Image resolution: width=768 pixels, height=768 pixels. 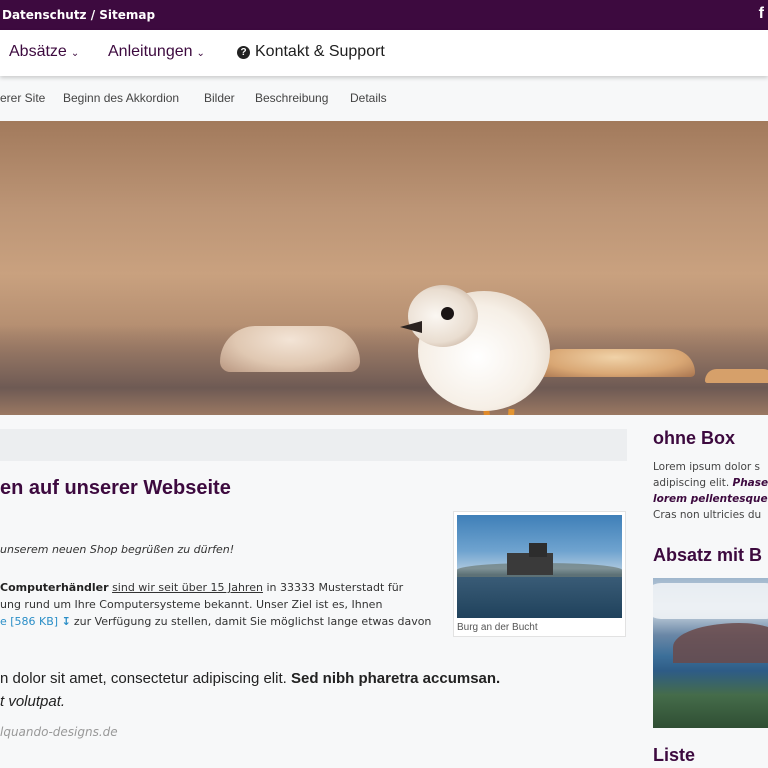 What do you see at coordinates (115, 488) in the screenshot?
I see `page-title: en auf unserer Webseite` at bounding box center [115, 488].